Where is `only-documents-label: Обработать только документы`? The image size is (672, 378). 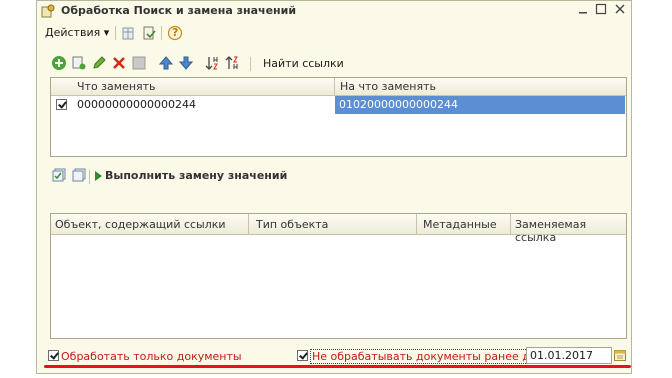
only-documents-label: Обработать только документы is located at coordinates (151, 356).